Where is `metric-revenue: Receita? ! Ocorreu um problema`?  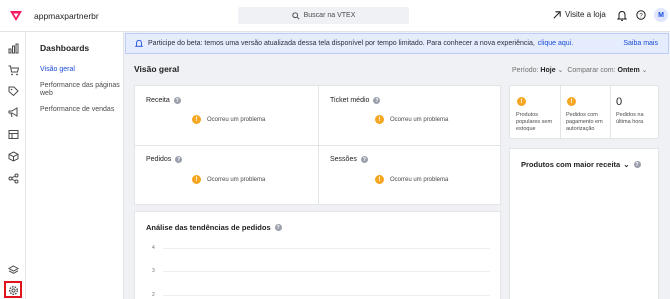 metric-revenue: Receita? ! Ocorreu um problema is located at coordinates (226, 115).